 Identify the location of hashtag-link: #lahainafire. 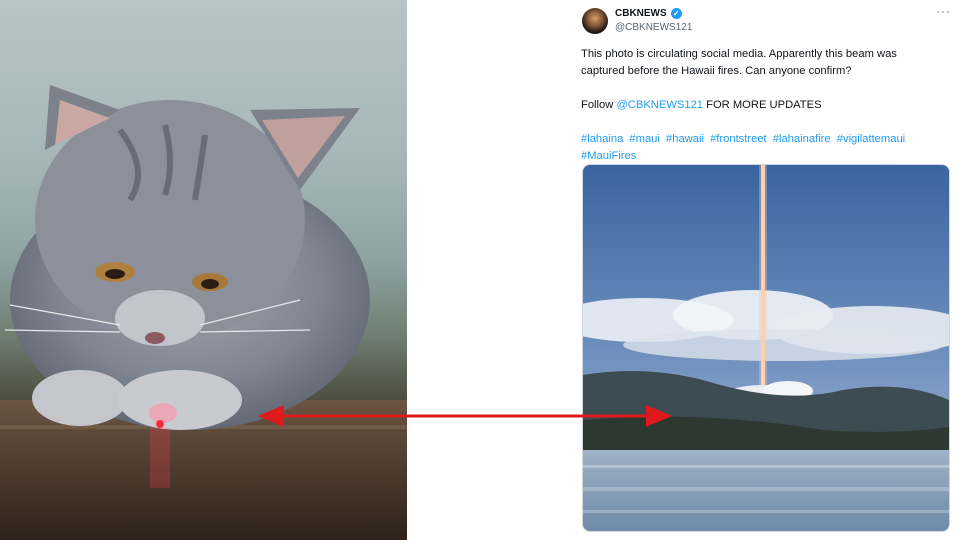
(802, 139).